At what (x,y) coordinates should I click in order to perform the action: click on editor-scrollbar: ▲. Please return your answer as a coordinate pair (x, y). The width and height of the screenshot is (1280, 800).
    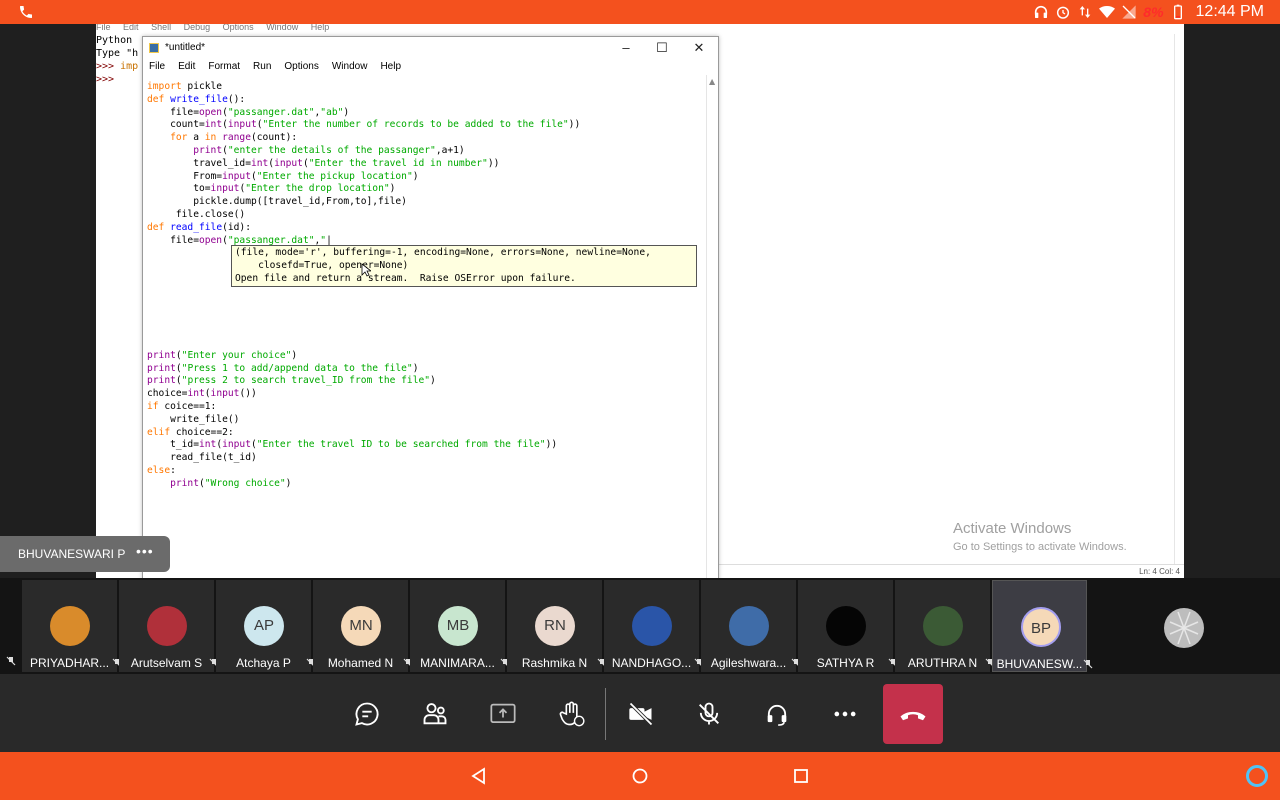
    Looking at the image, I should click on (712, 326).